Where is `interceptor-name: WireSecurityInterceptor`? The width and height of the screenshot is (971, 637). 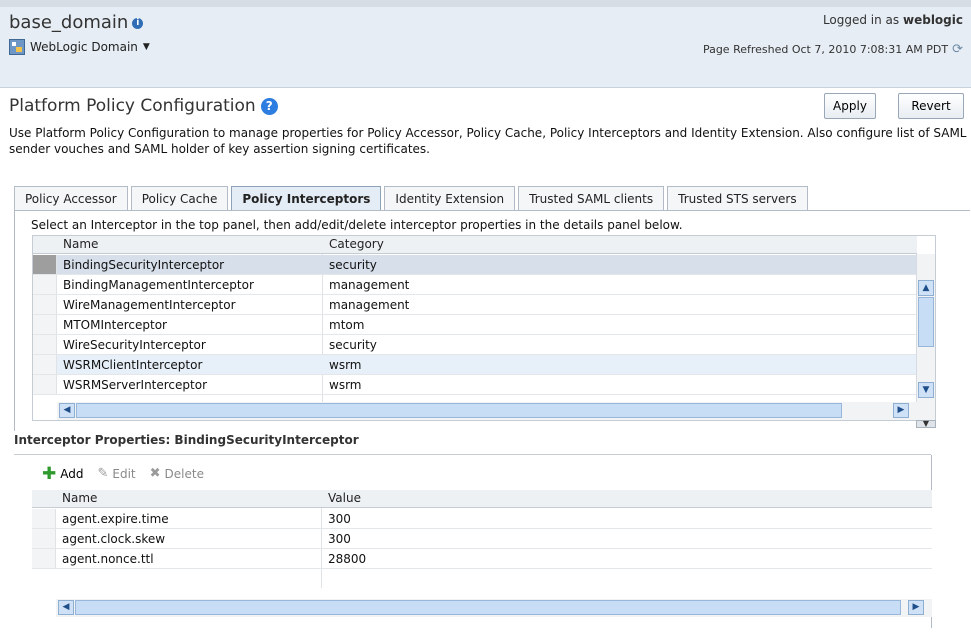
interceptor-name: WireSecurityInterceptor is located at coordinates (134, 345).